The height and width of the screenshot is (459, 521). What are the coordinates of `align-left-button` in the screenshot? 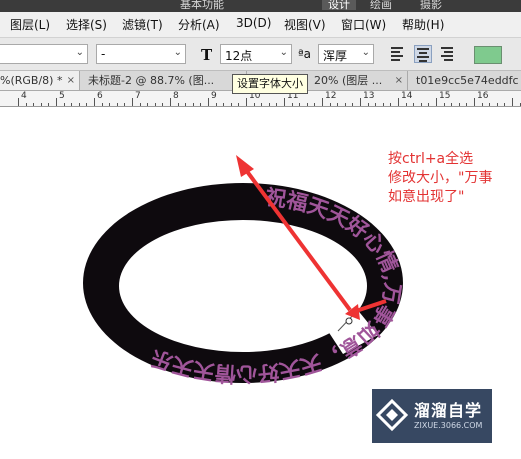 It's located at (398, 54).